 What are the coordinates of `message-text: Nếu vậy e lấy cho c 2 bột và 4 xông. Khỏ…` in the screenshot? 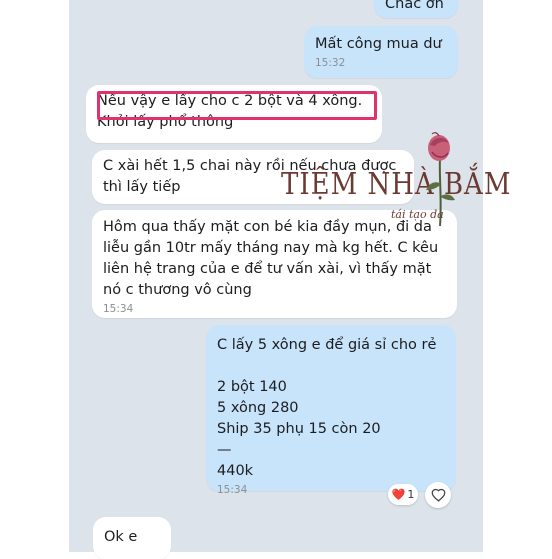 It's located at (230, 111).